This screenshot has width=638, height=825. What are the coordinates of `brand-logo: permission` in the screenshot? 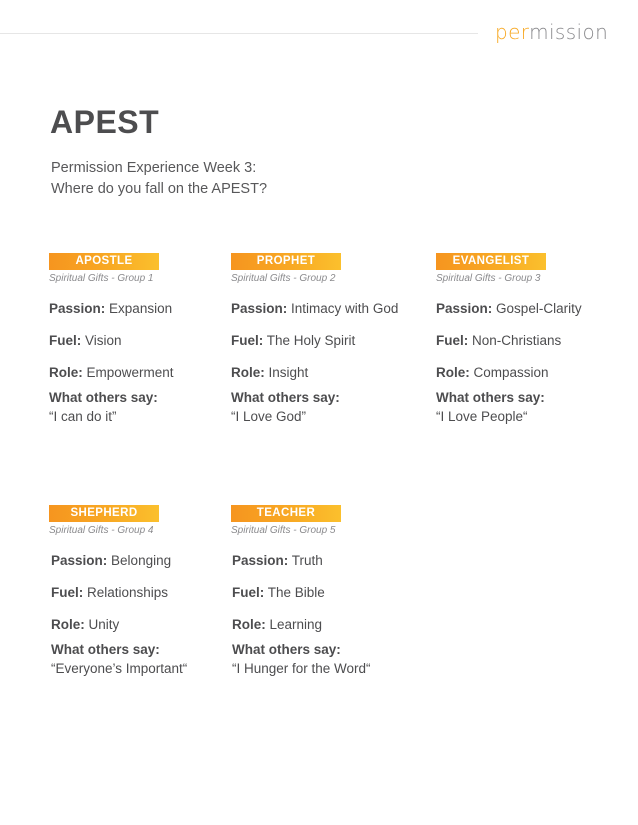 It's located at (551, 32).